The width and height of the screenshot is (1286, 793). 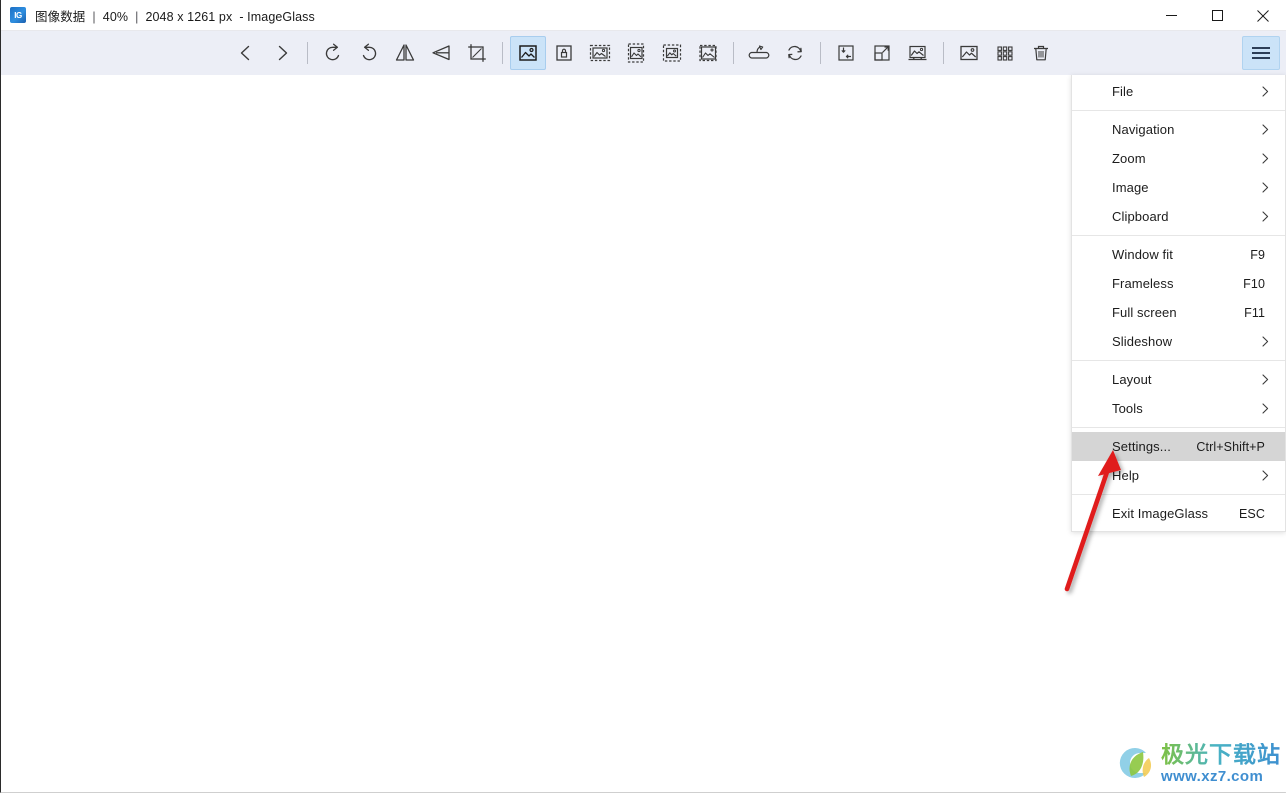 I want to click on set-wallpaper-icon, so click(x=917, y=53).